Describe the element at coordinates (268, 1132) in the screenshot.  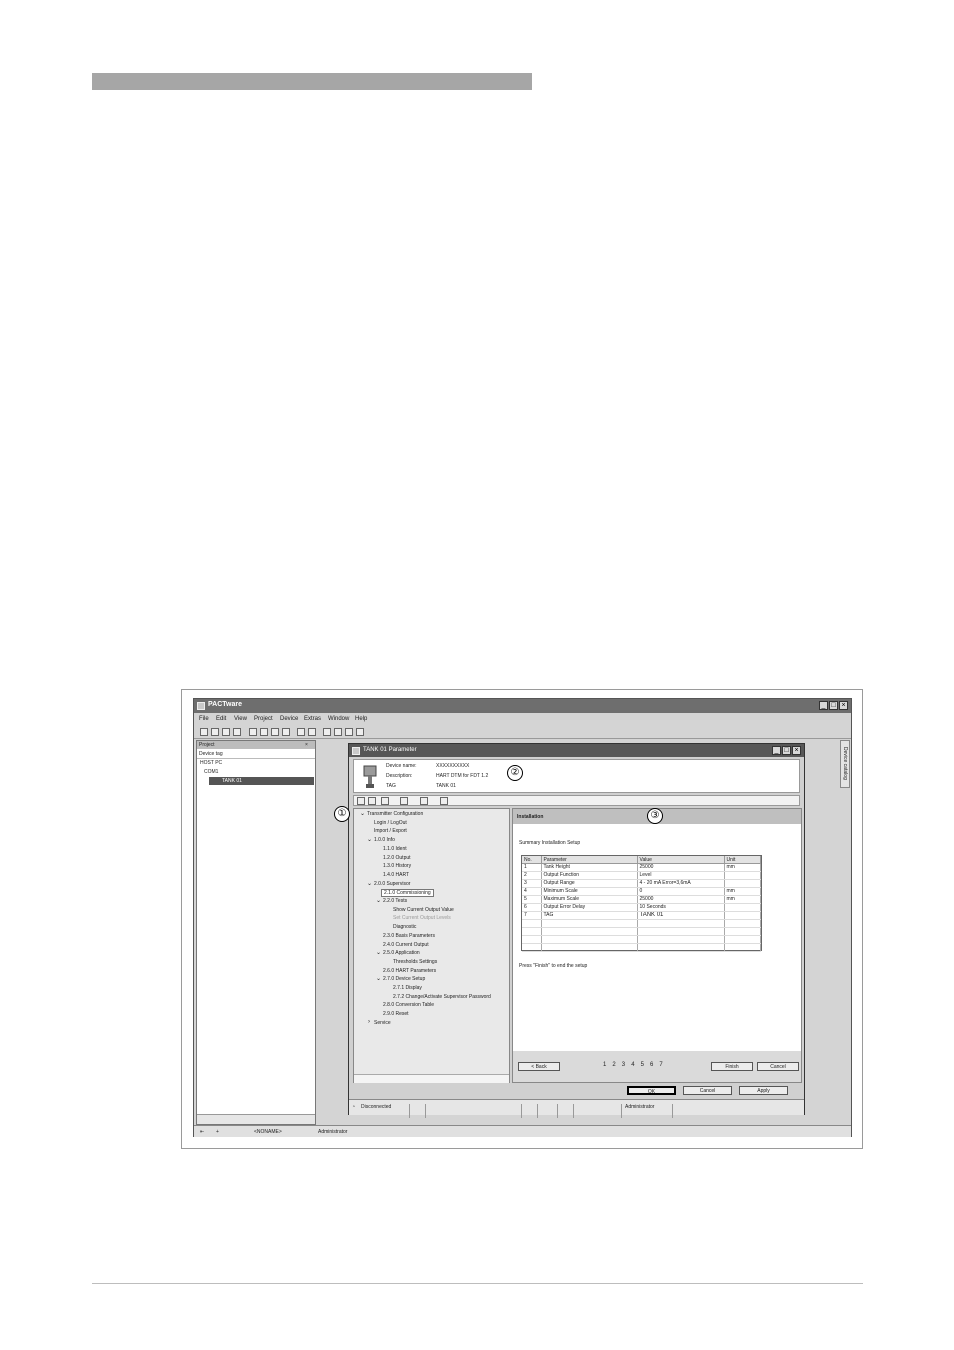
I see `project-name-status: <NONAME>` at that location.